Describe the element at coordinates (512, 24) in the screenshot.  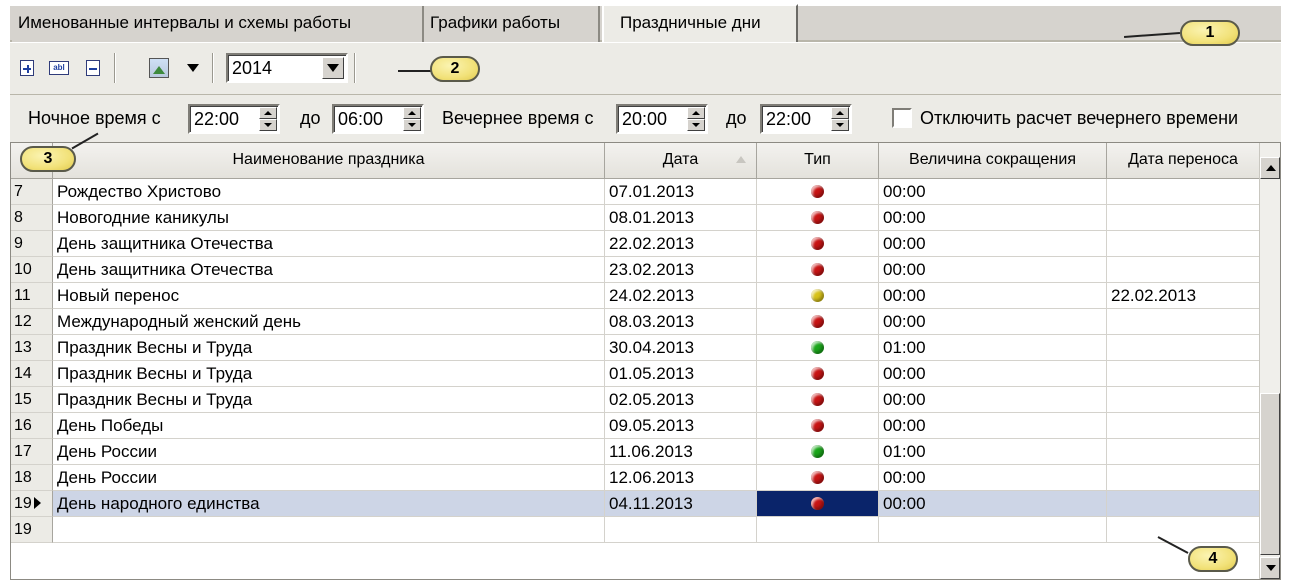
I see `tab-work-schedules: Графики работы` at that location.